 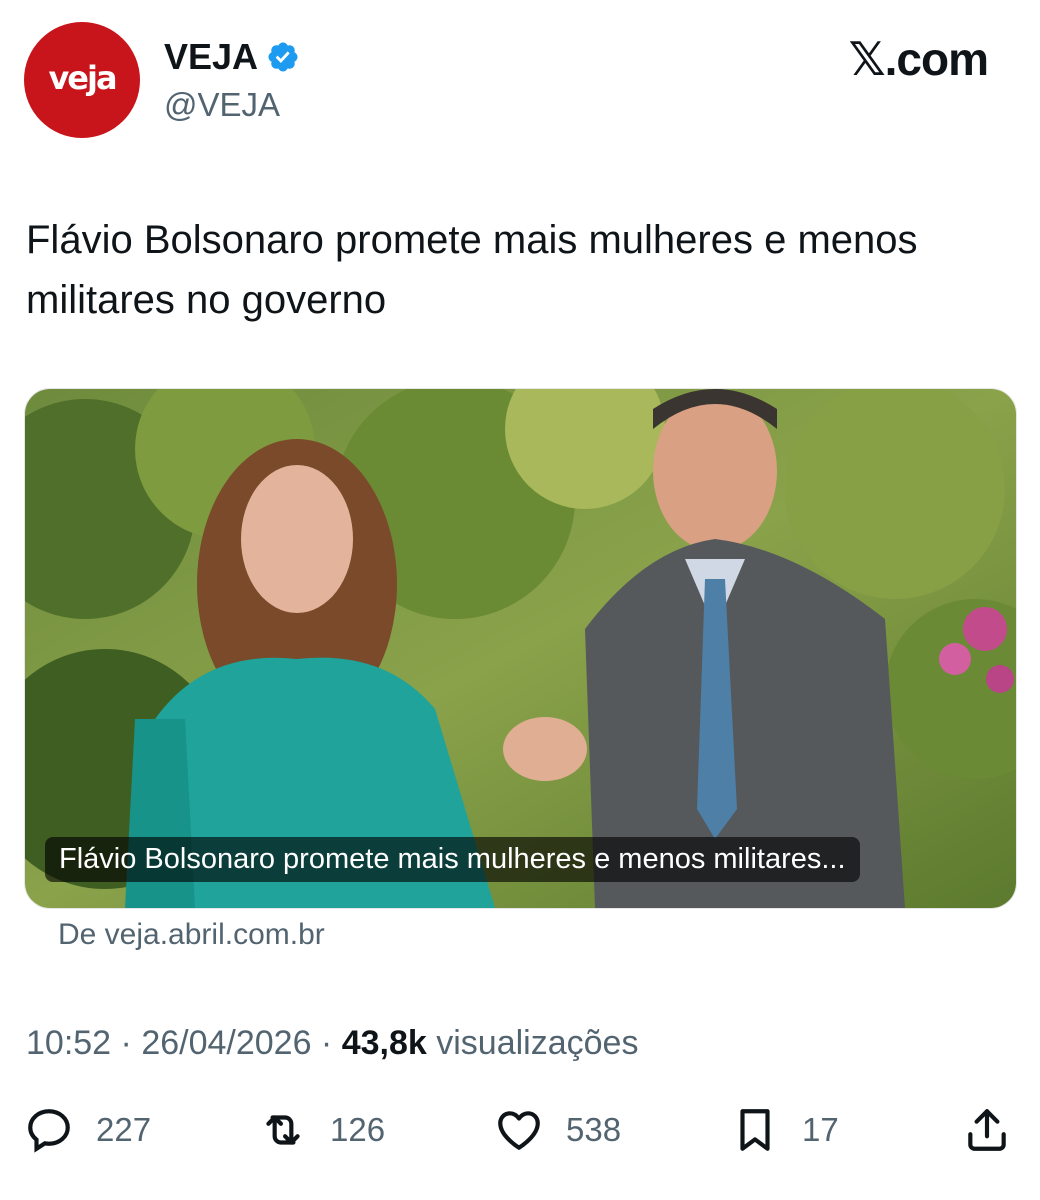 I want to click on repost-button: 126, so click(x=321, y=1130).